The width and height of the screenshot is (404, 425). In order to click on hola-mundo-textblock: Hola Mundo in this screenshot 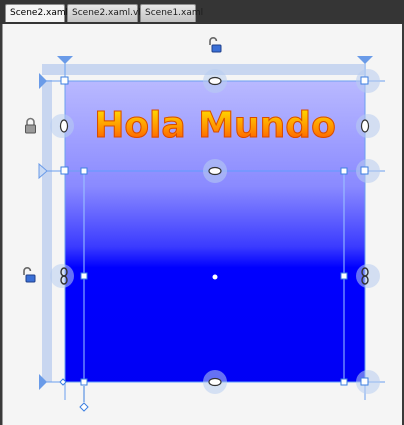, I will do `click(215, 126)`.